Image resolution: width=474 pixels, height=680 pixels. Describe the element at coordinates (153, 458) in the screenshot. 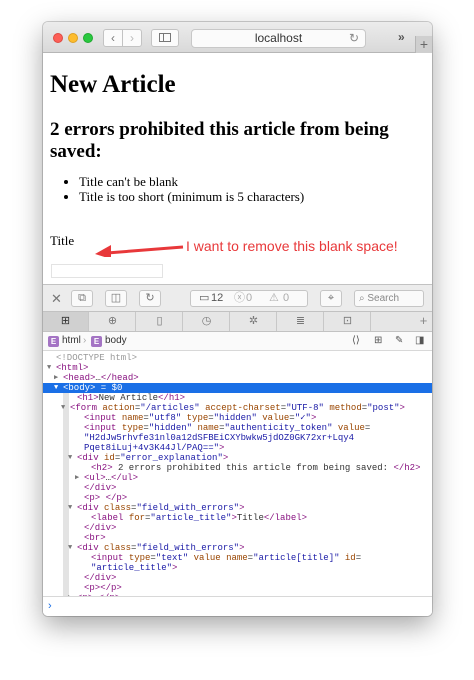

I see `dom-node-text: <div id="error_explanation">` at that location.